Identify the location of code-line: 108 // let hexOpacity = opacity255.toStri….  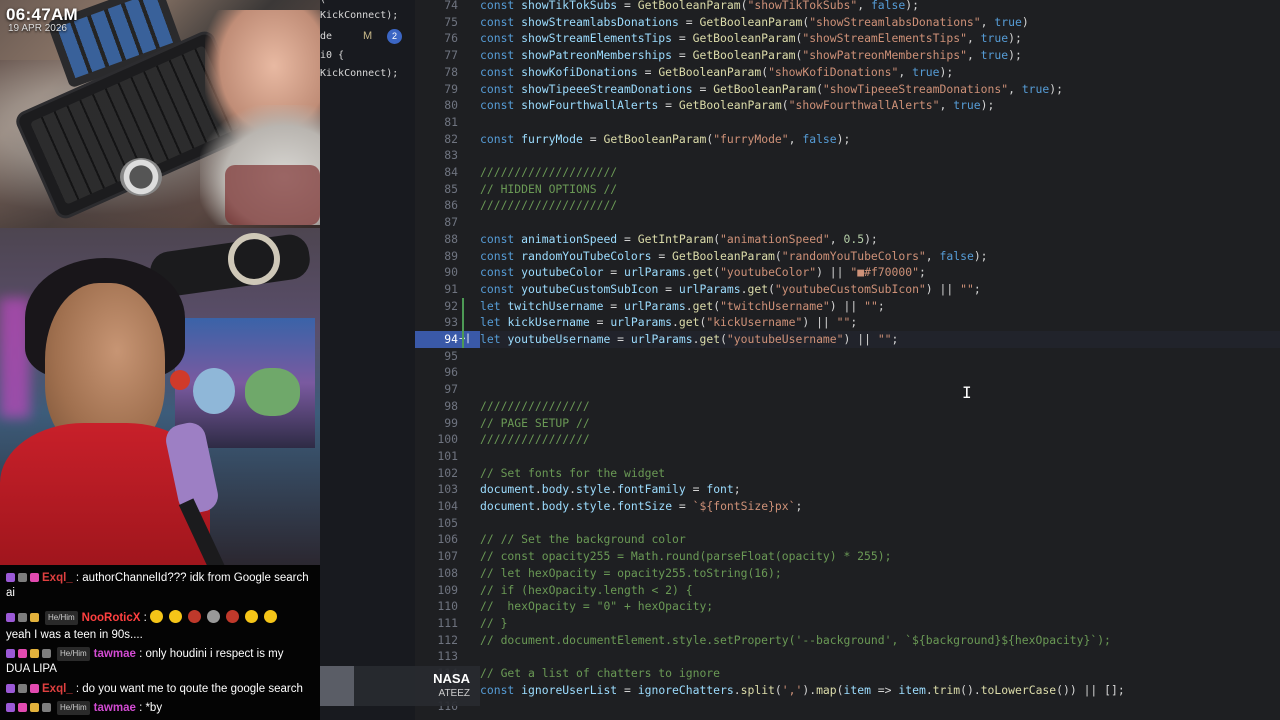
(847, 573).